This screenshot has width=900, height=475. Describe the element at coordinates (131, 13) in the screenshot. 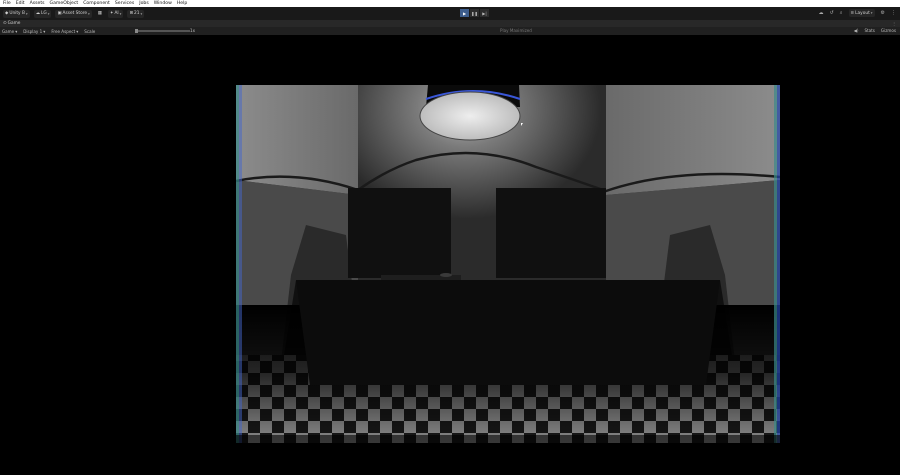

I see `package-icon: ⊞` at that location.